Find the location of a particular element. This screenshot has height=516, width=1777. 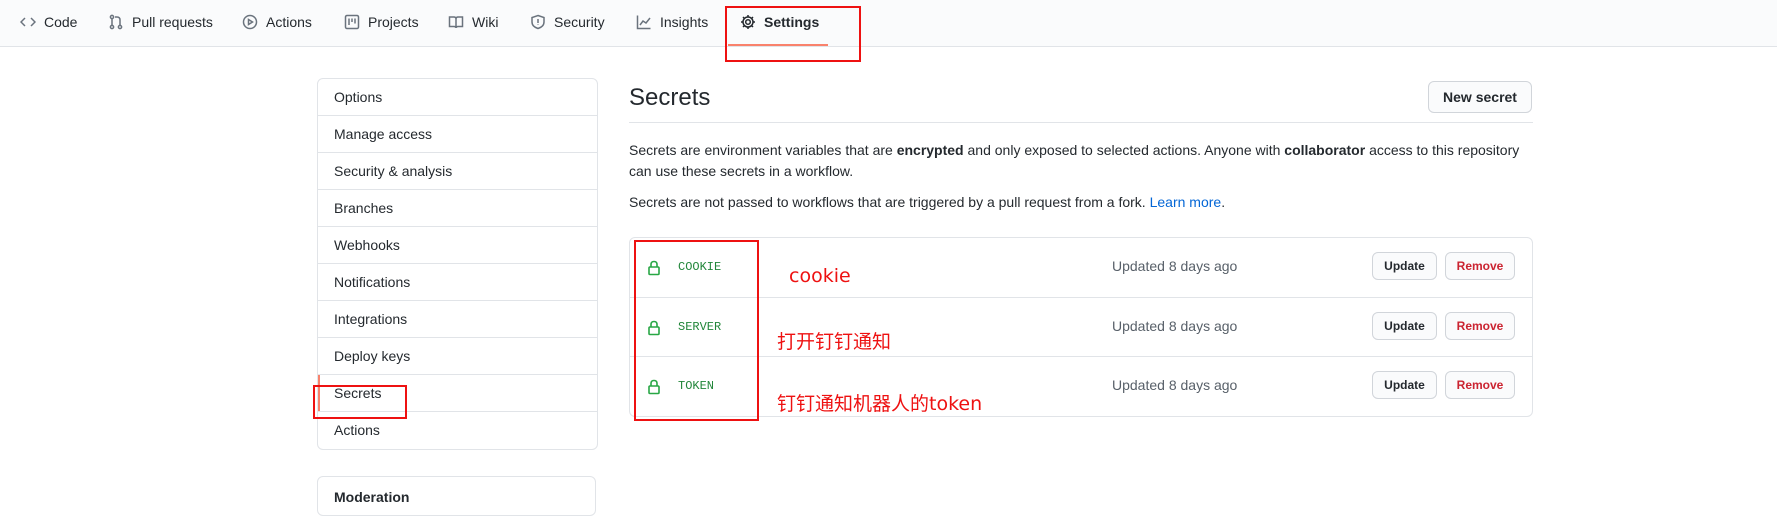

tab-label: Security is located at coordinates (579, 22).